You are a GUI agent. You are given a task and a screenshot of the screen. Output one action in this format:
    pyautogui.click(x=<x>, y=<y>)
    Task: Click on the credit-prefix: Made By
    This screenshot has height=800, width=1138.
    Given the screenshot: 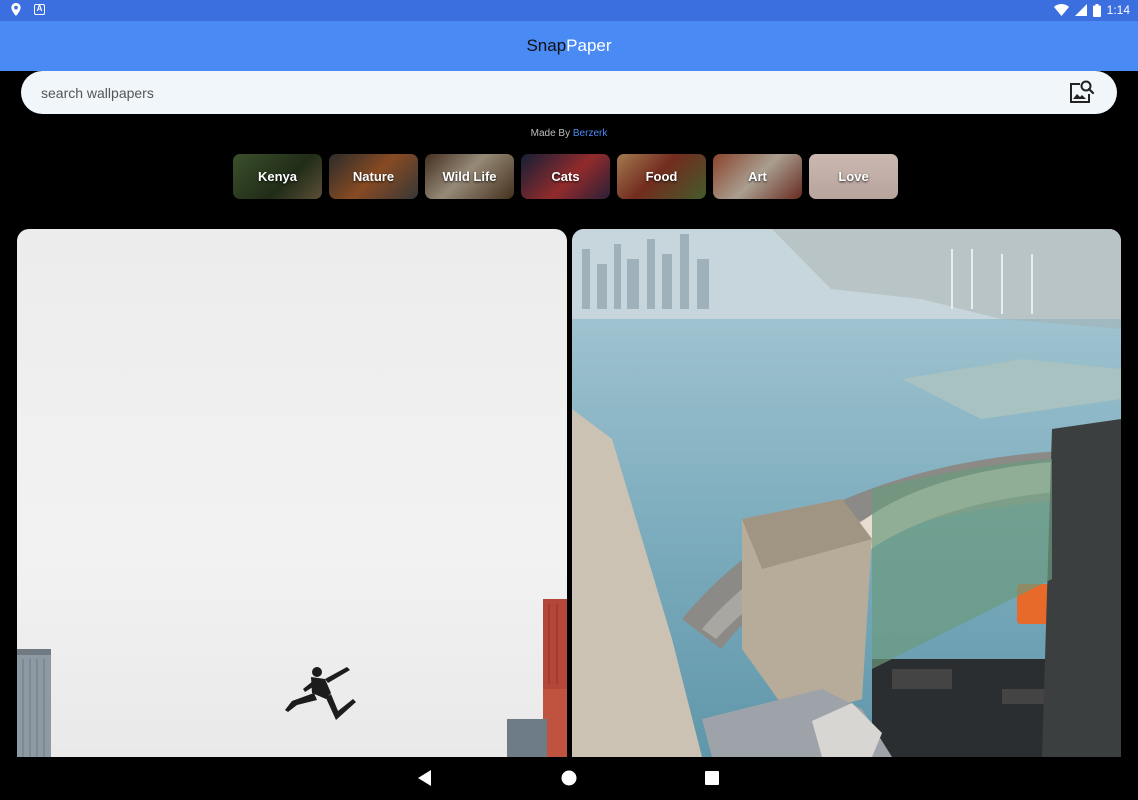 What is the action you would take?
    pyautogui.click(x=551, y=133)
    